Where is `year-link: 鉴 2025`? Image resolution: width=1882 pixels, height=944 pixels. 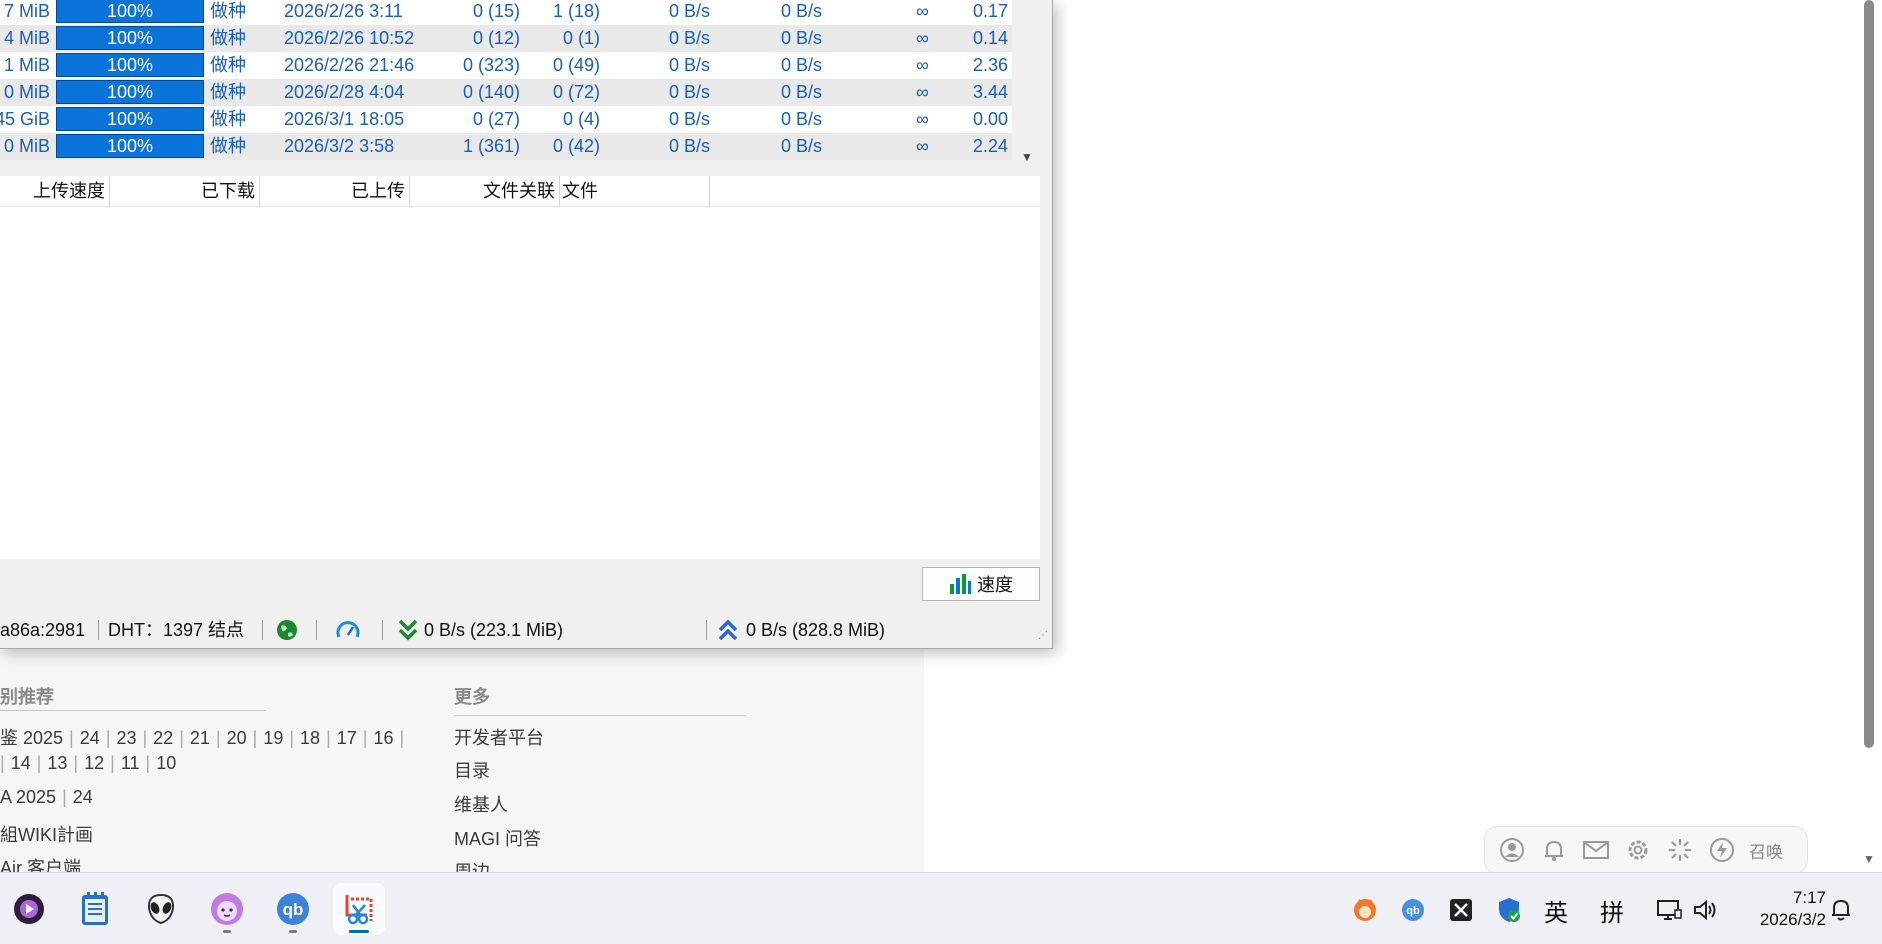
year-link: 鉴 2025 is located at coordinates (31, 738).